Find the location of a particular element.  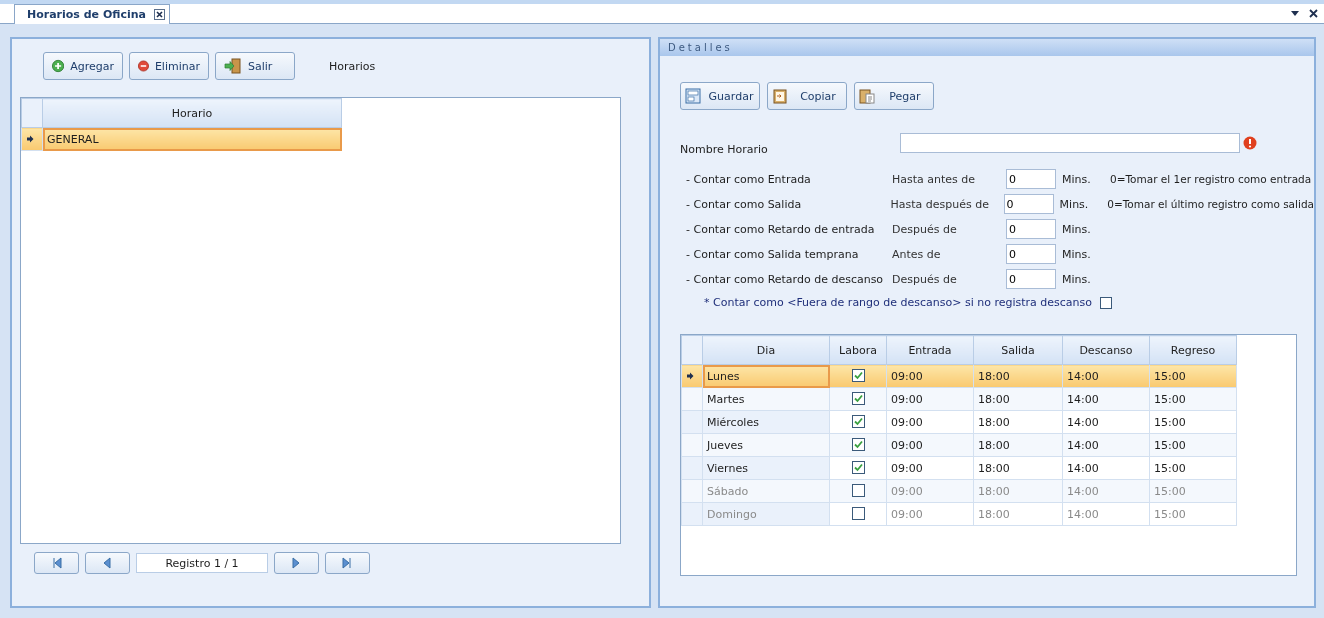

previous-icon is located at coordinates (107, 563).